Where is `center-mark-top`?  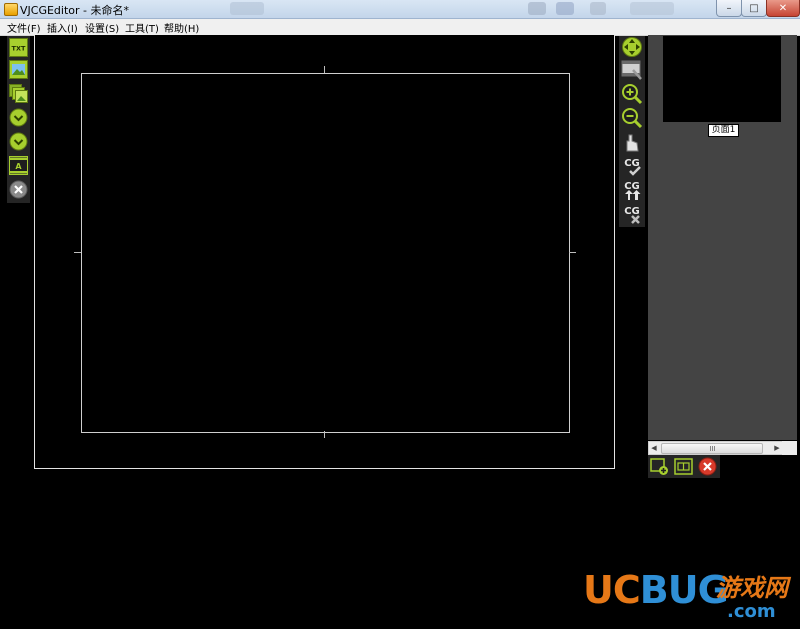
center-mark-top is located at coordinates (324, 69).